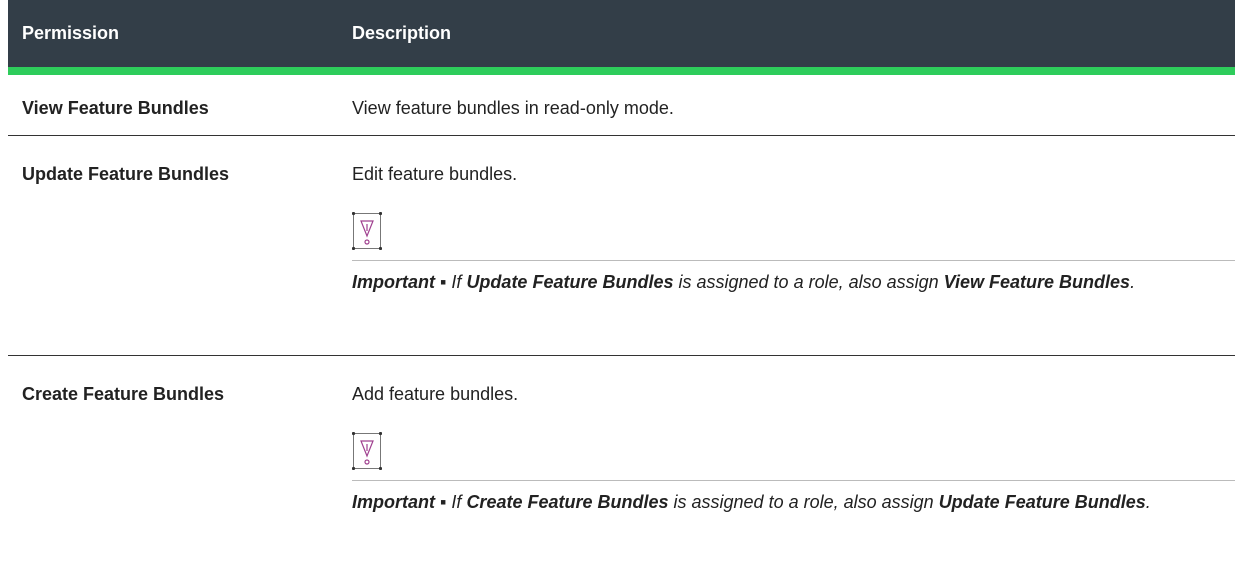  What do you see at coordinates (115, 108) in the screenshot?
I see `permission-name: View Feature Bundles` at bounding box center [115, 108].